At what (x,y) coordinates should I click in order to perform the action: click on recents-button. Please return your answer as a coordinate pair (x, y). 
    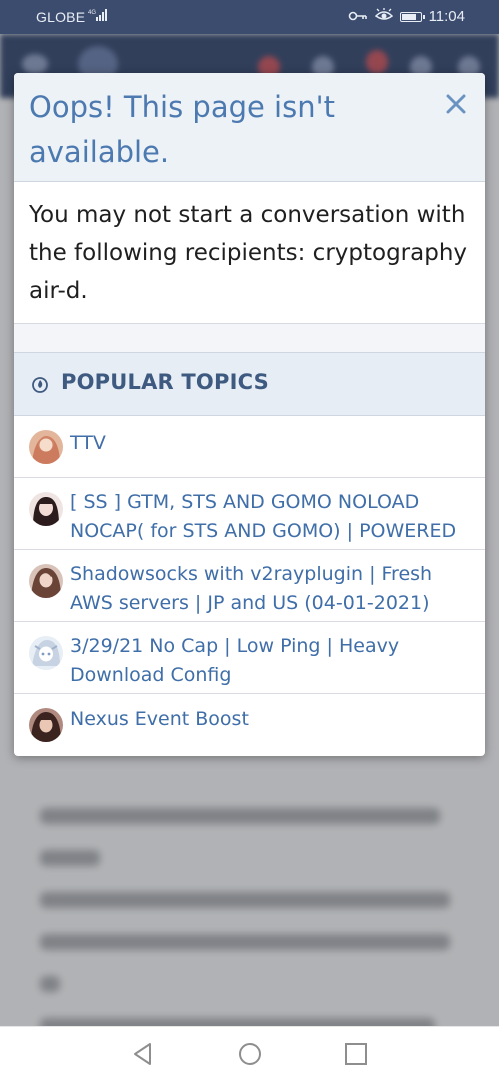
    Looking at the image, I should click on (356, 1054).